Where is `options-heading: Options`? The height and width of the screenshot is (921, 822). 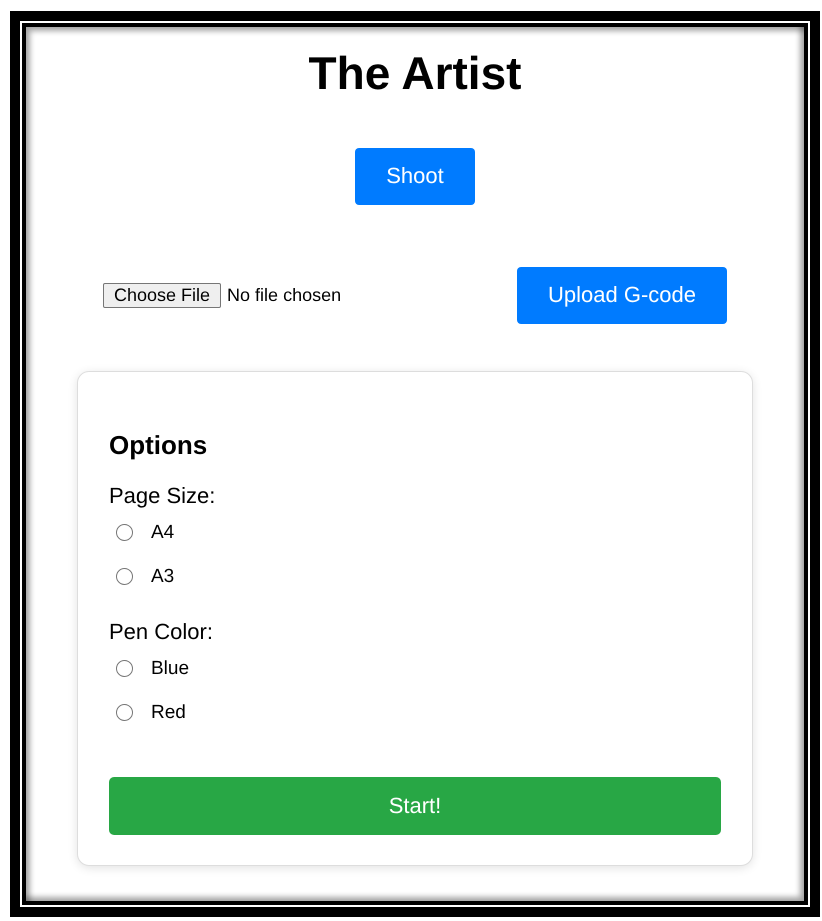
options-heading: Options is located at coordinates (158, 445).